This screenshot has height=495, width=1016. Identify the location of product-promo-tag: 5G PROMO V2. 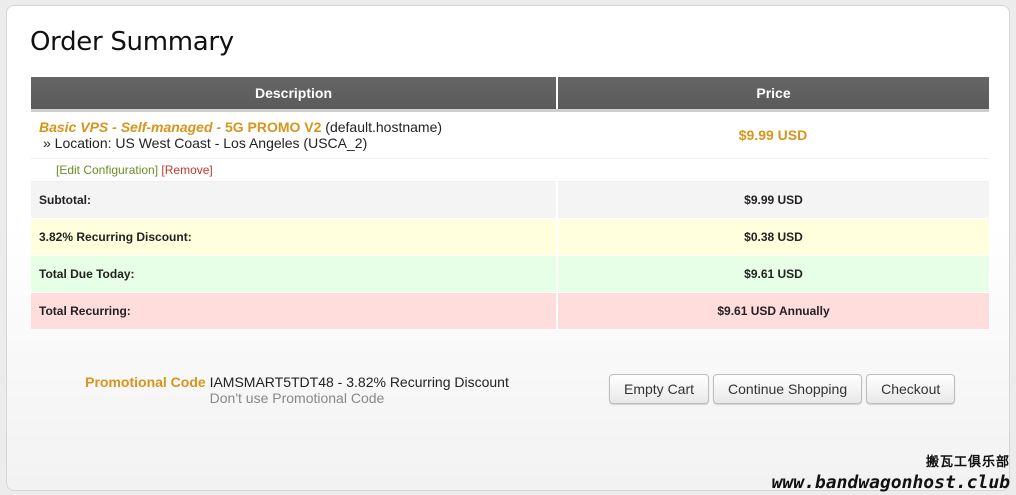
(273, 126).